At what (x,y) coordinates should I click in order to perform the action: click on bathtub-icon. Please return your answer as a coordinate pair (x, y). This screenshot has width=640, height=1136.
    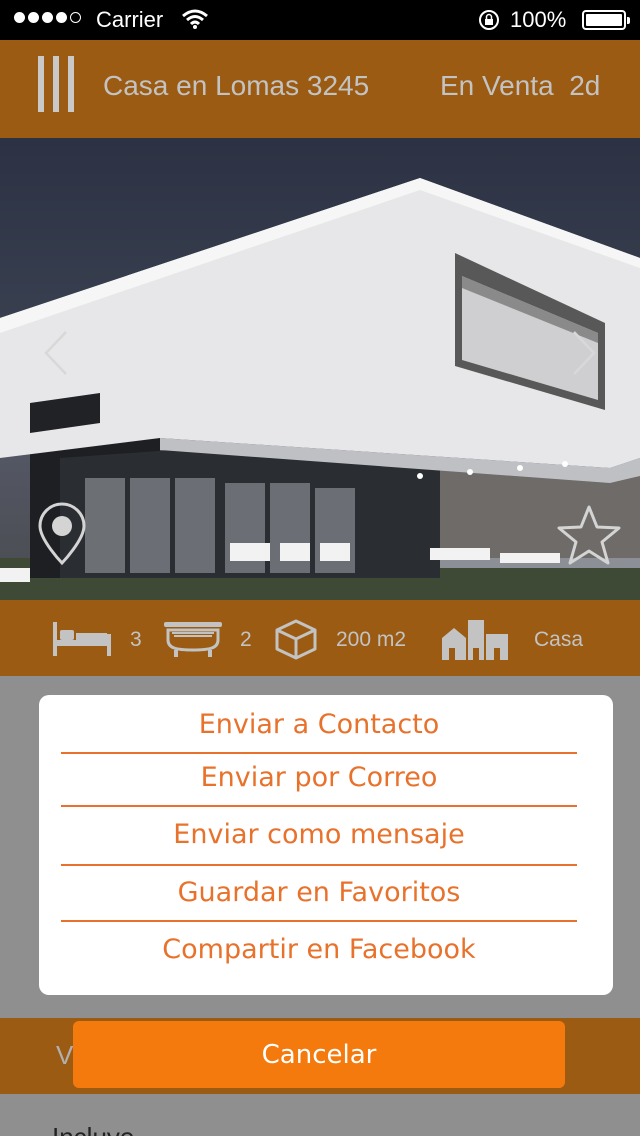
    Looking at the image, I should click on (193, 639).